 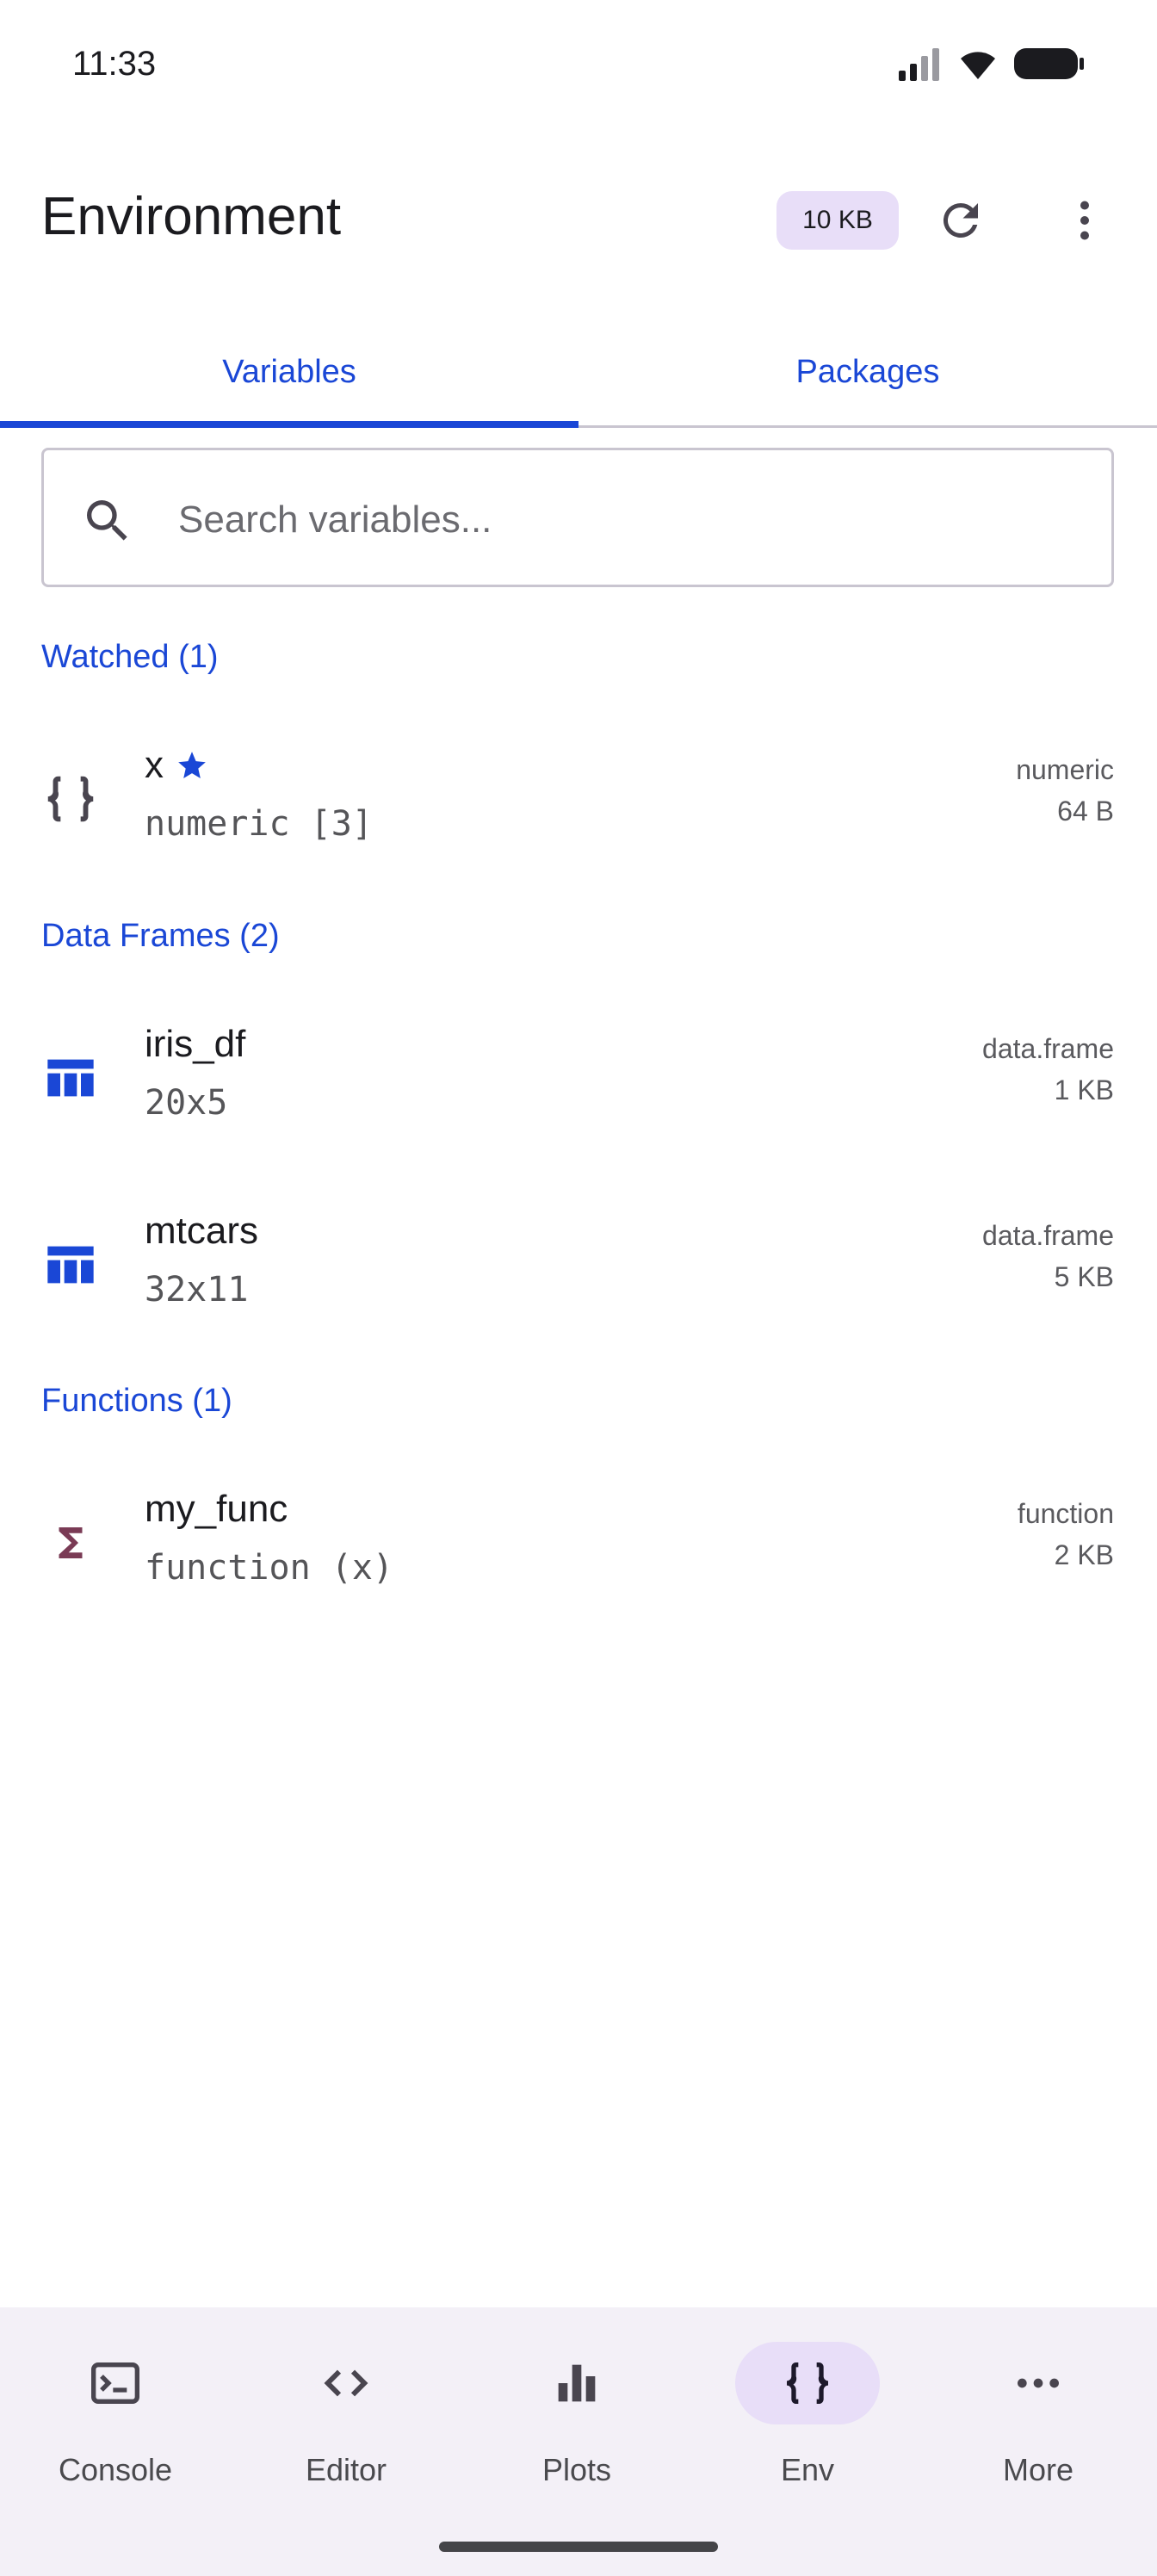 I want to click on tab-label: Variables, so click(x=289, y=372).